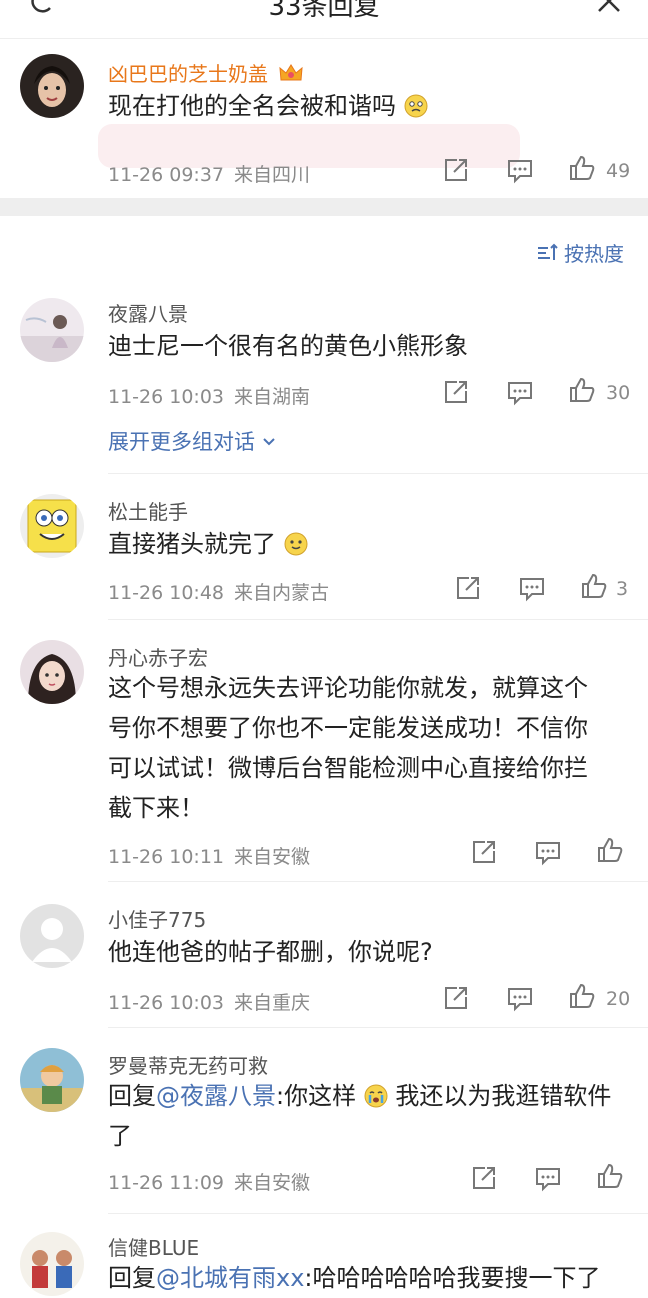 The width and height of the screenshot is (648, 1298). What do you see at coordinates (416, 106) in the screenshot?
I see `worried-emoji-icon` at bounding box center [416, 106].